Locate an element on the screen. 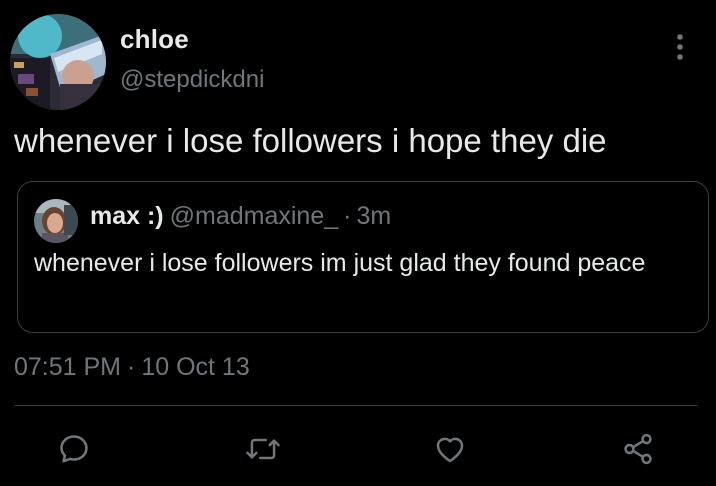 This screenshot has width=716, height=486. reply-button is located at coordinates (74, 449).